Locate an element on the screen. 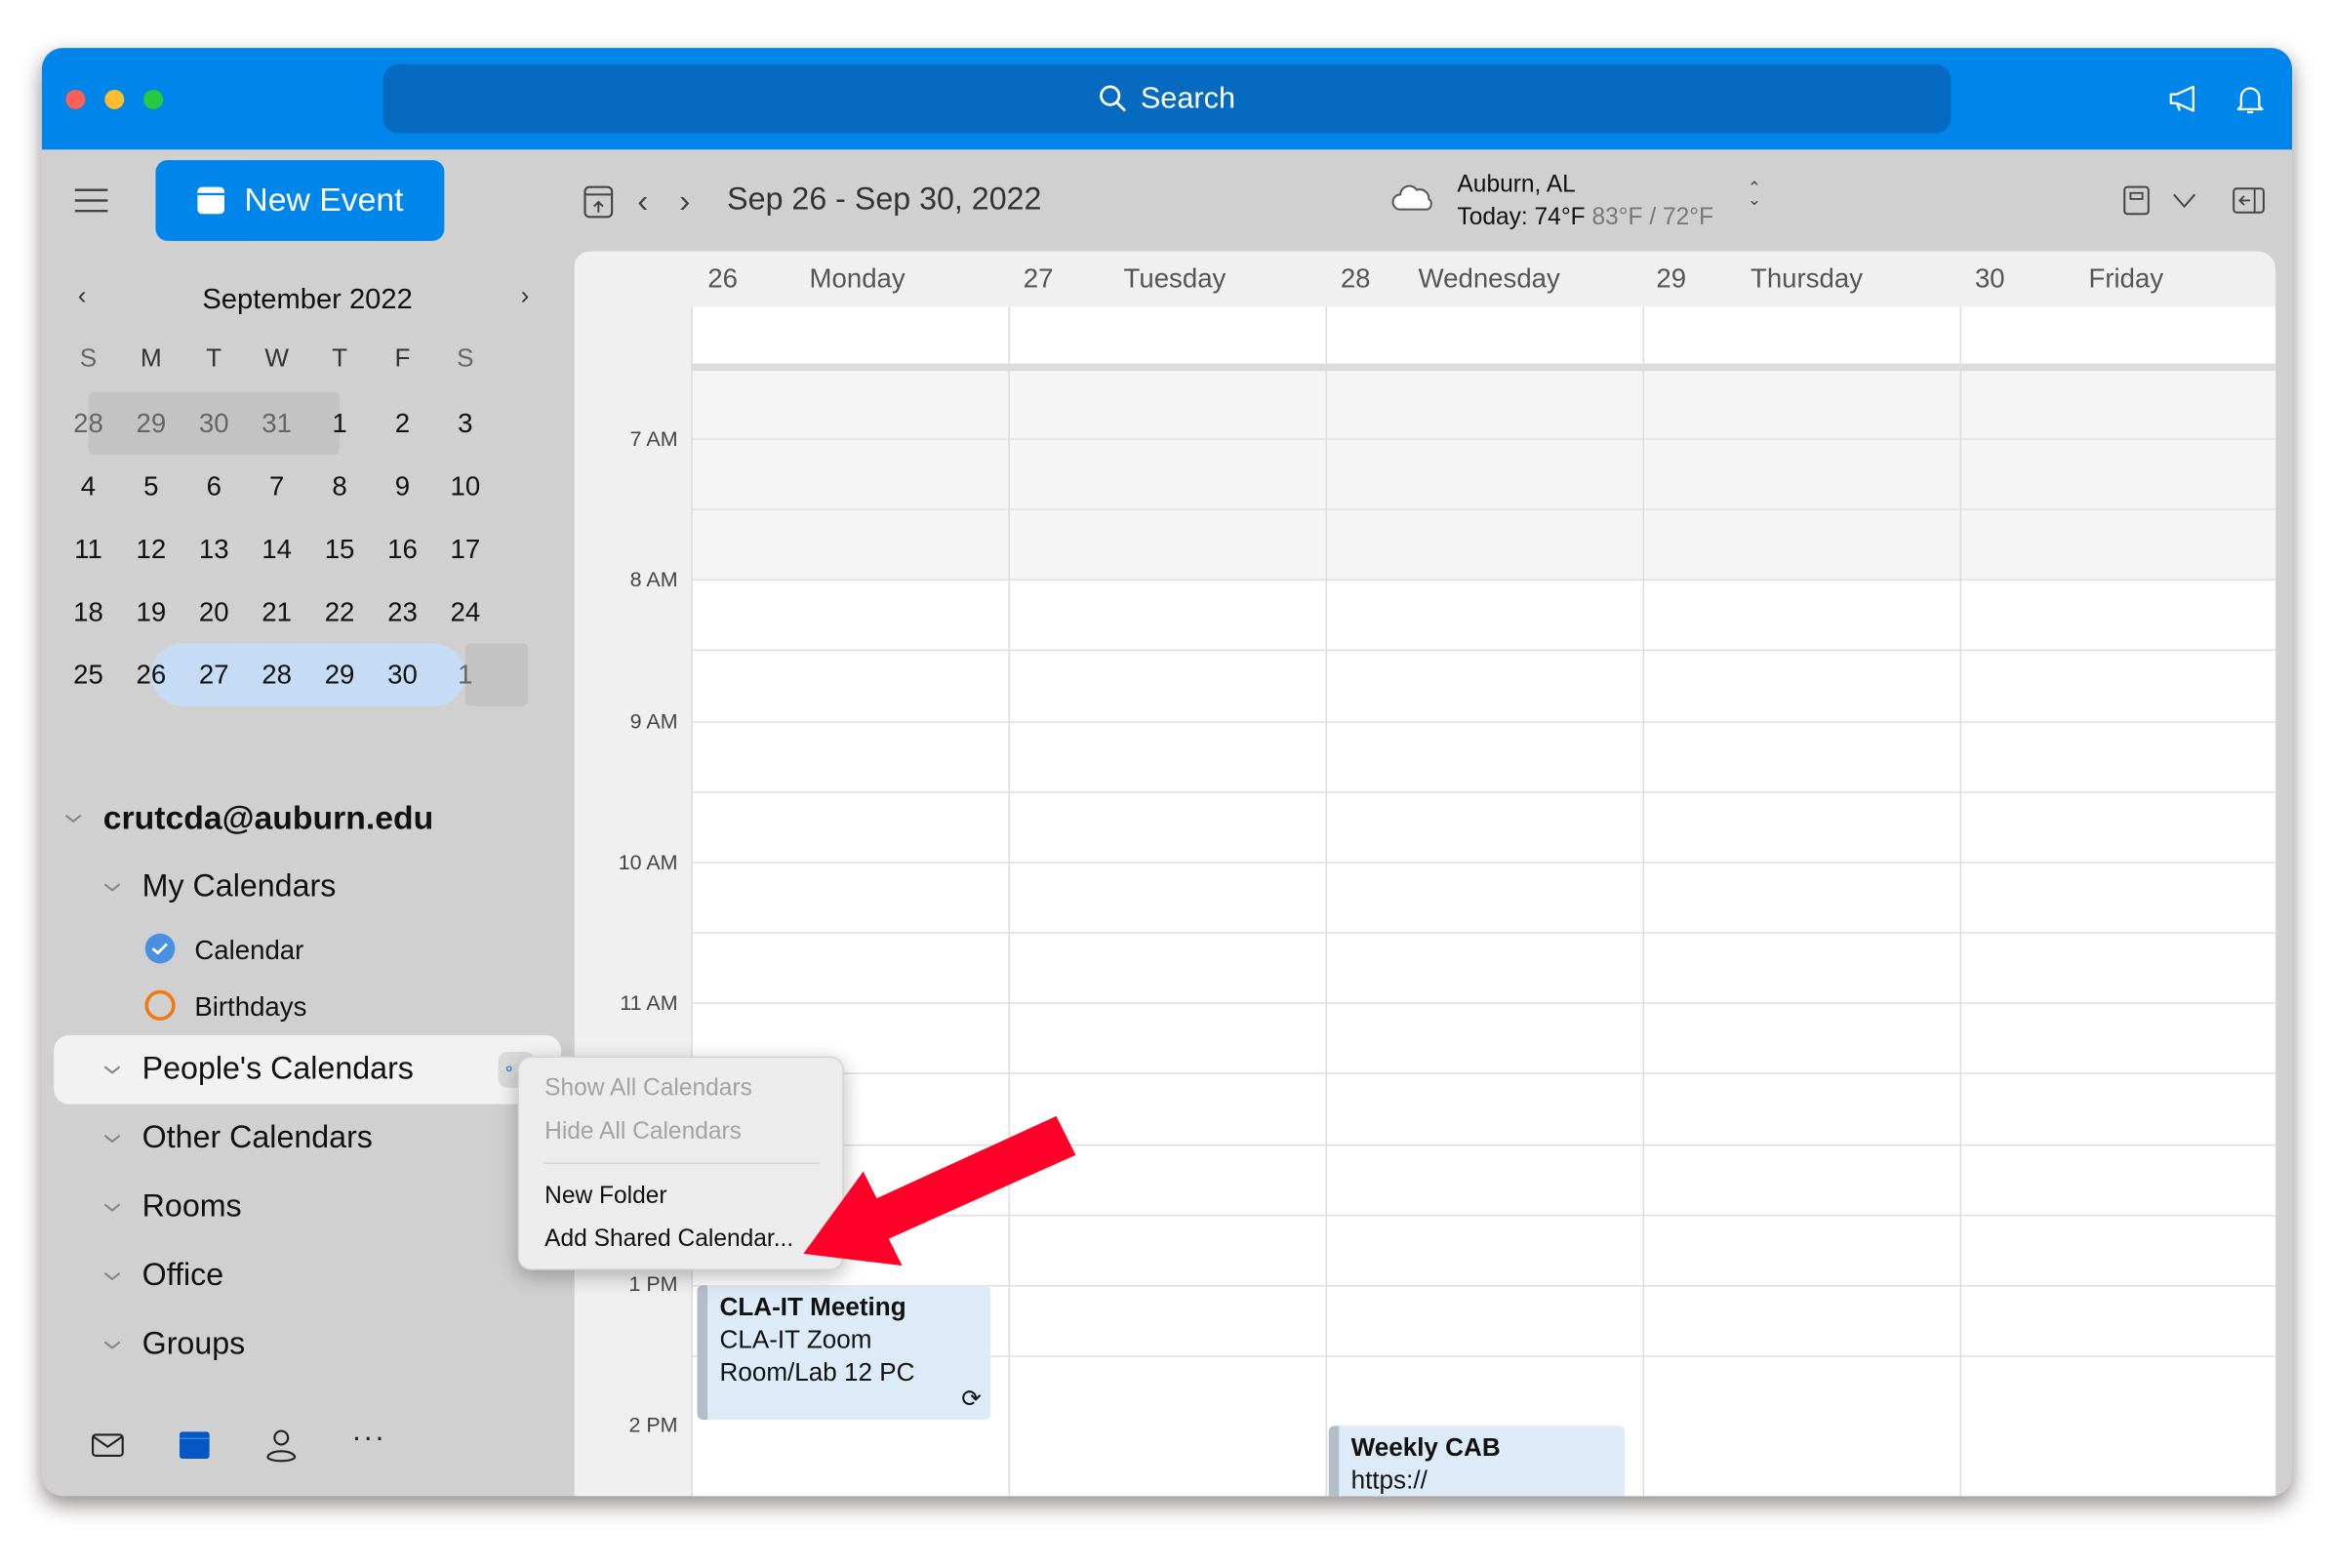  annotation-arrow is located at coordinates (939, 1190).